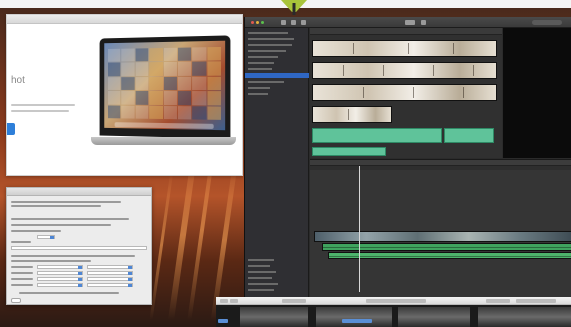  I want to click on video-viewer, so click(537, 93).